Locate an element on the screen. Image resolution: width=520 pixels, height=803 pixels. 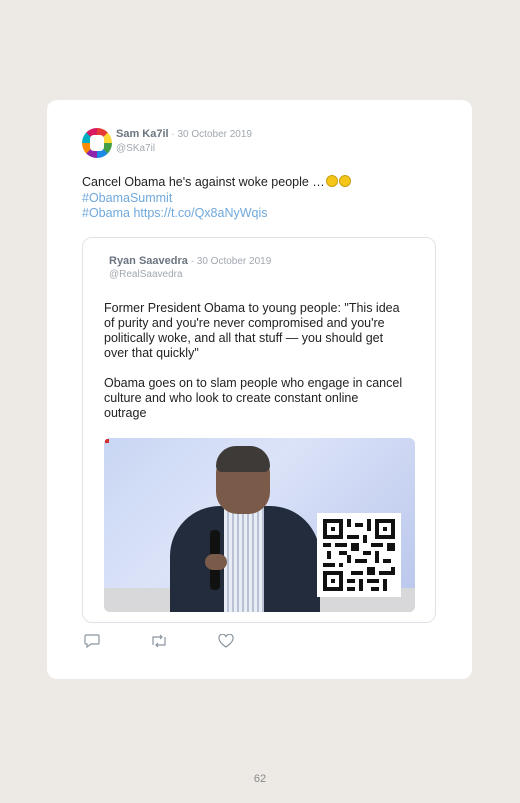
tweet-date: 30 October 2019 is located at coordinates (214, 134).